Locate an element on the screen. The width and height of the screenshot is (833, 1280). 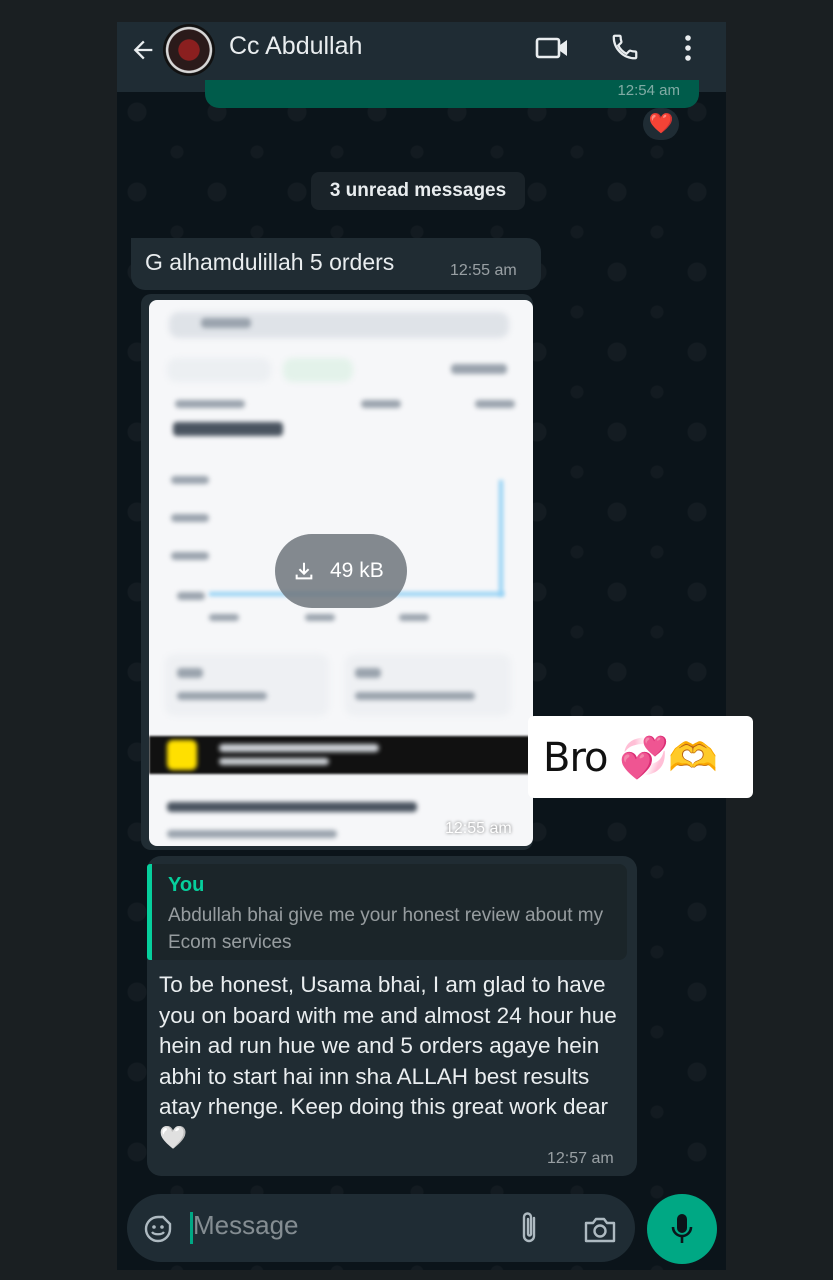
mic-icon is located at coordinates (682, 1229).